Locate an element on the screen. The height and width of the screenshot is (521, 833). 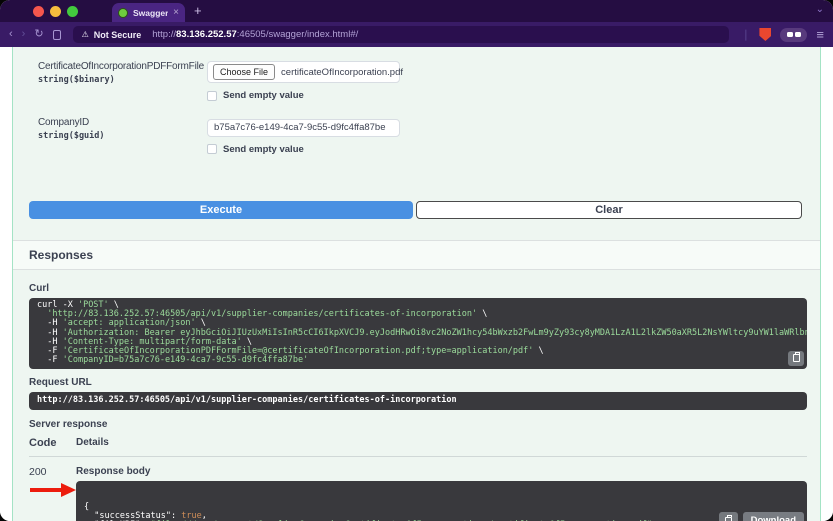
param-name: CertificateOfIncorporationPDFFormFile is located at coordinates (121, 66).